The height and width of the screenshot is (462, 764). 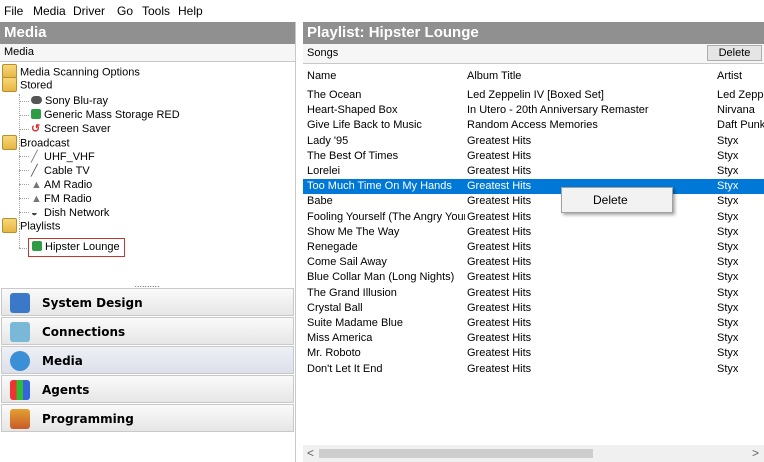 I want to click on menu-help: Help, so click(x=190, y=11).